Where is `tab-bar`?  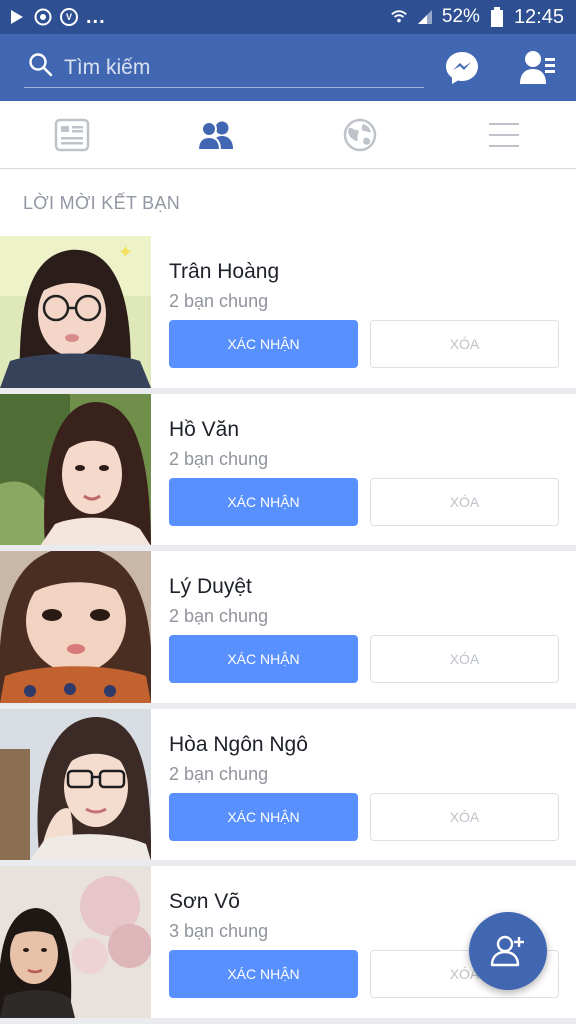 tab-bar is located at coordinates (288, 135).